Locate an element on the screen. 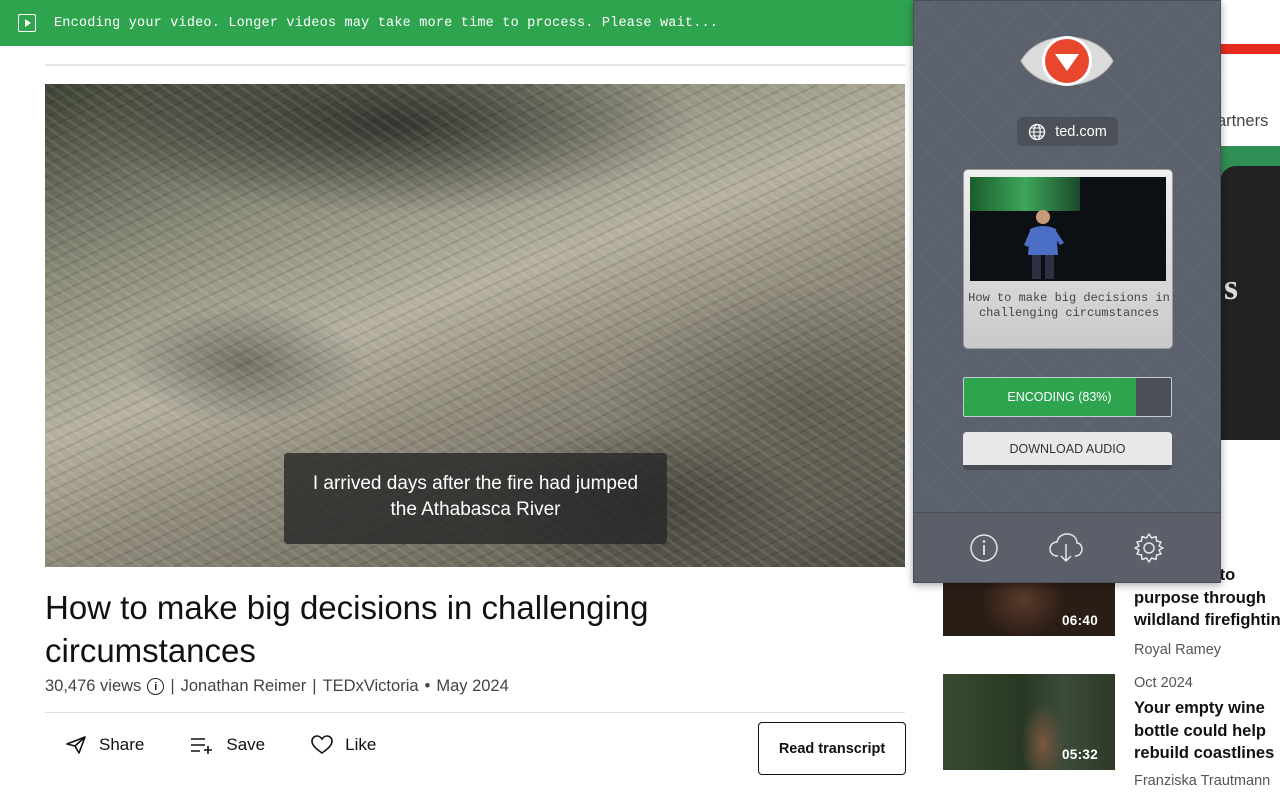  save-button: Save is located at coordinates (227, 745).